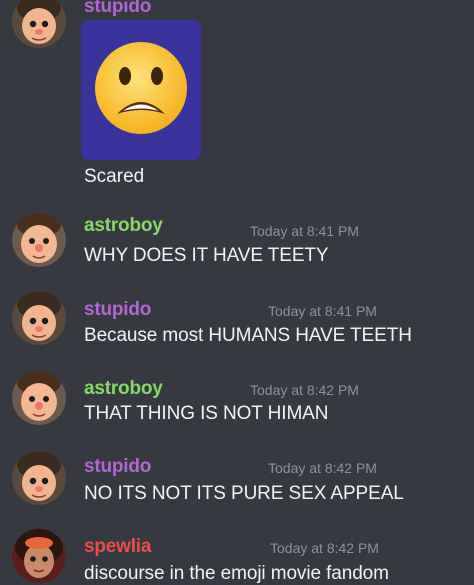 The height and width of the screenshot is (585, 474). Describe the element at coordinates (206, 413) in the screenshot. I see `message-text: THAT THING IS NOT HIMAN` at that location.